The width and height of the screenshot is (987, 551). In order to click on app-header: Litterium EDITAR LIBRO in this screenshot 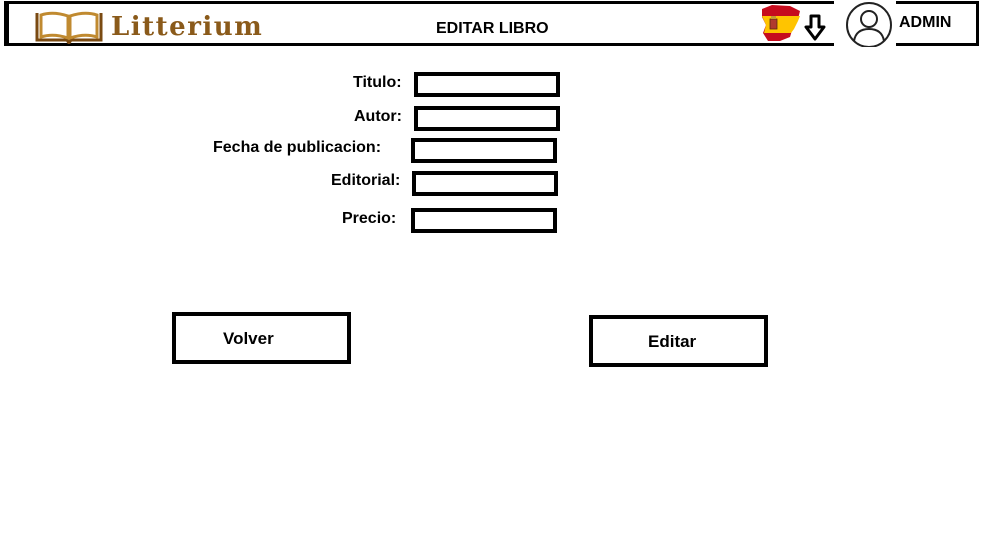, I will do `click(491, 23)`.